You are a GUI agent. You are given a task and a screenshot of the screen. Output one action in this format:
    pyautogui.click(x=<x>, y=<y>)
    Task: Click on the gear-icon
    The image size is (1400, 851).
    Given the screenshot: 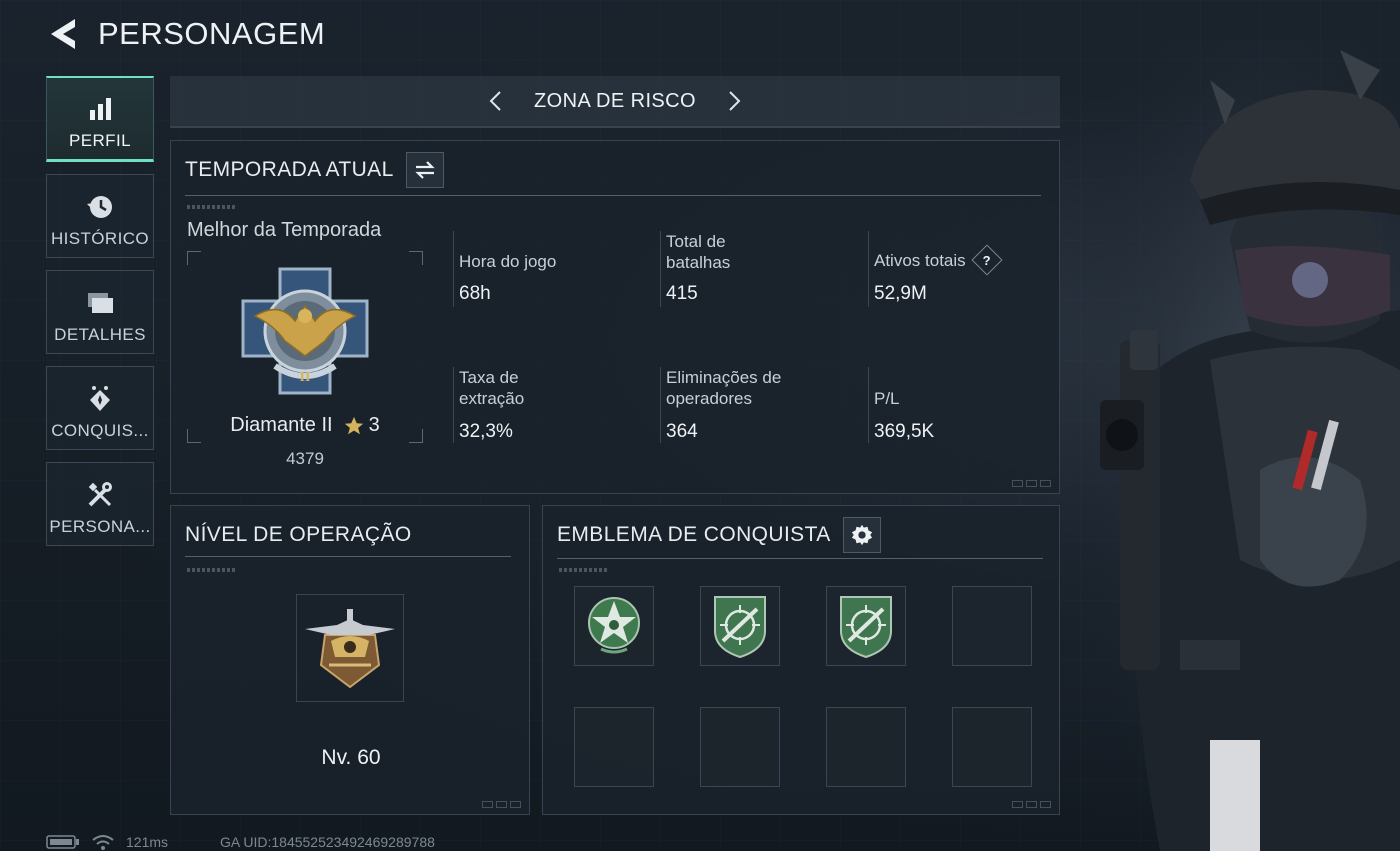 What is the action you would take?
    pyautogui.click(x=861, y=535)
    